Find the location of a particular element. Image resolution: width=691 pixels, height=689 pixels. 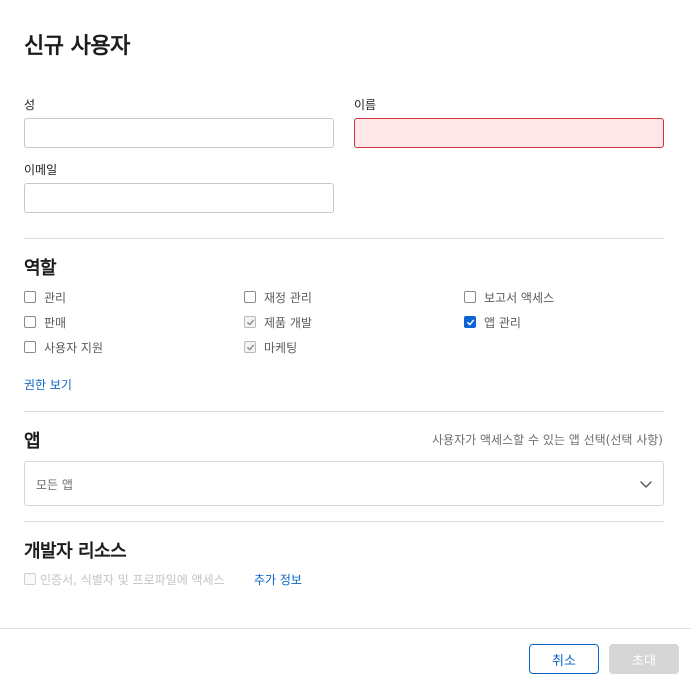

role-checkbox-row: 사용자 지원 is located at coordinates (63, 347).